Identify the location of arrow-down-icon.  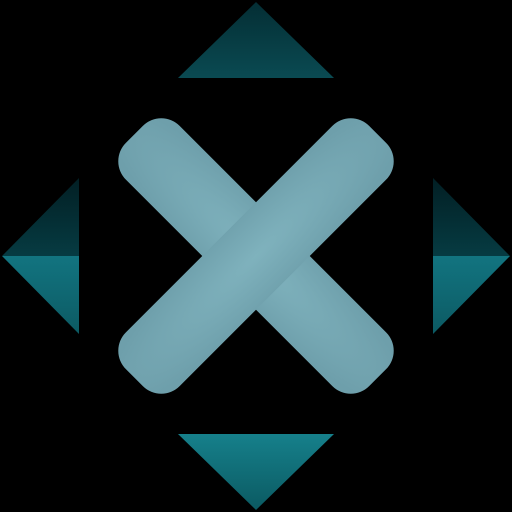
(256, 472).